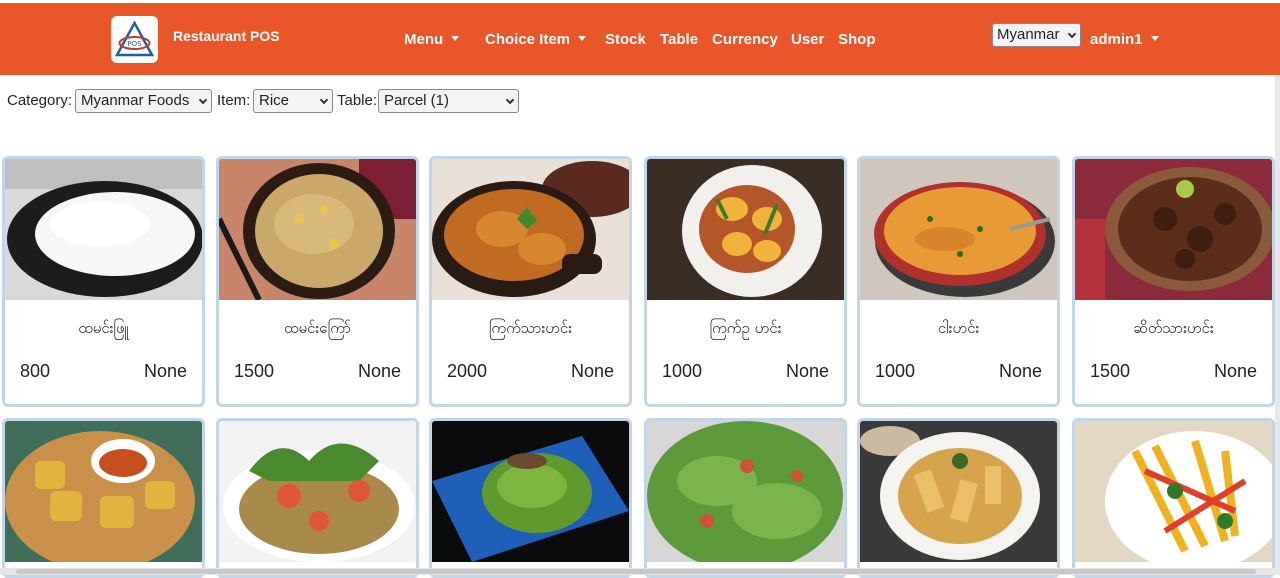  I want to click on mango-salad-image, so click(1173, 491).